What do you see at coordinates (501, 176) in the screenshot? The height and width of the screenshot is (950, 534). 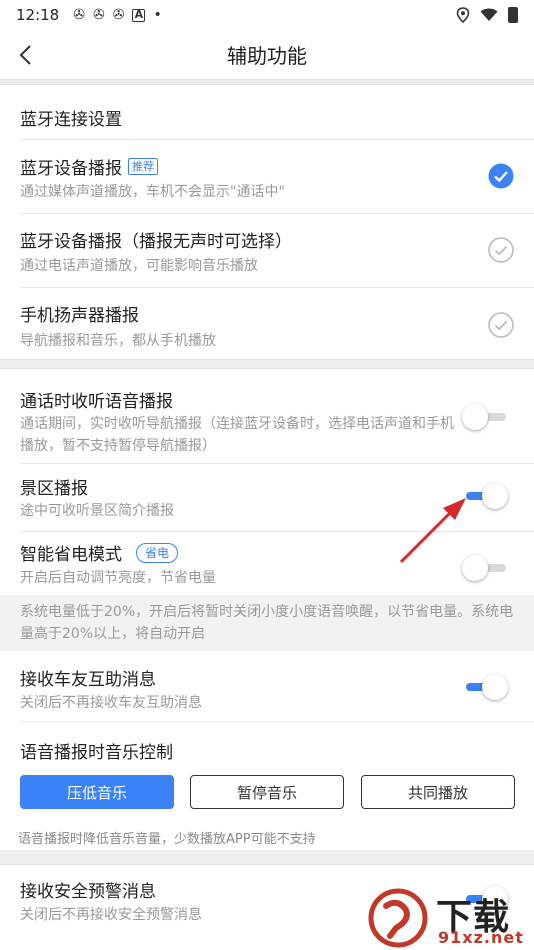 I see `check-selected-icon` at bounding box center [501, 176].